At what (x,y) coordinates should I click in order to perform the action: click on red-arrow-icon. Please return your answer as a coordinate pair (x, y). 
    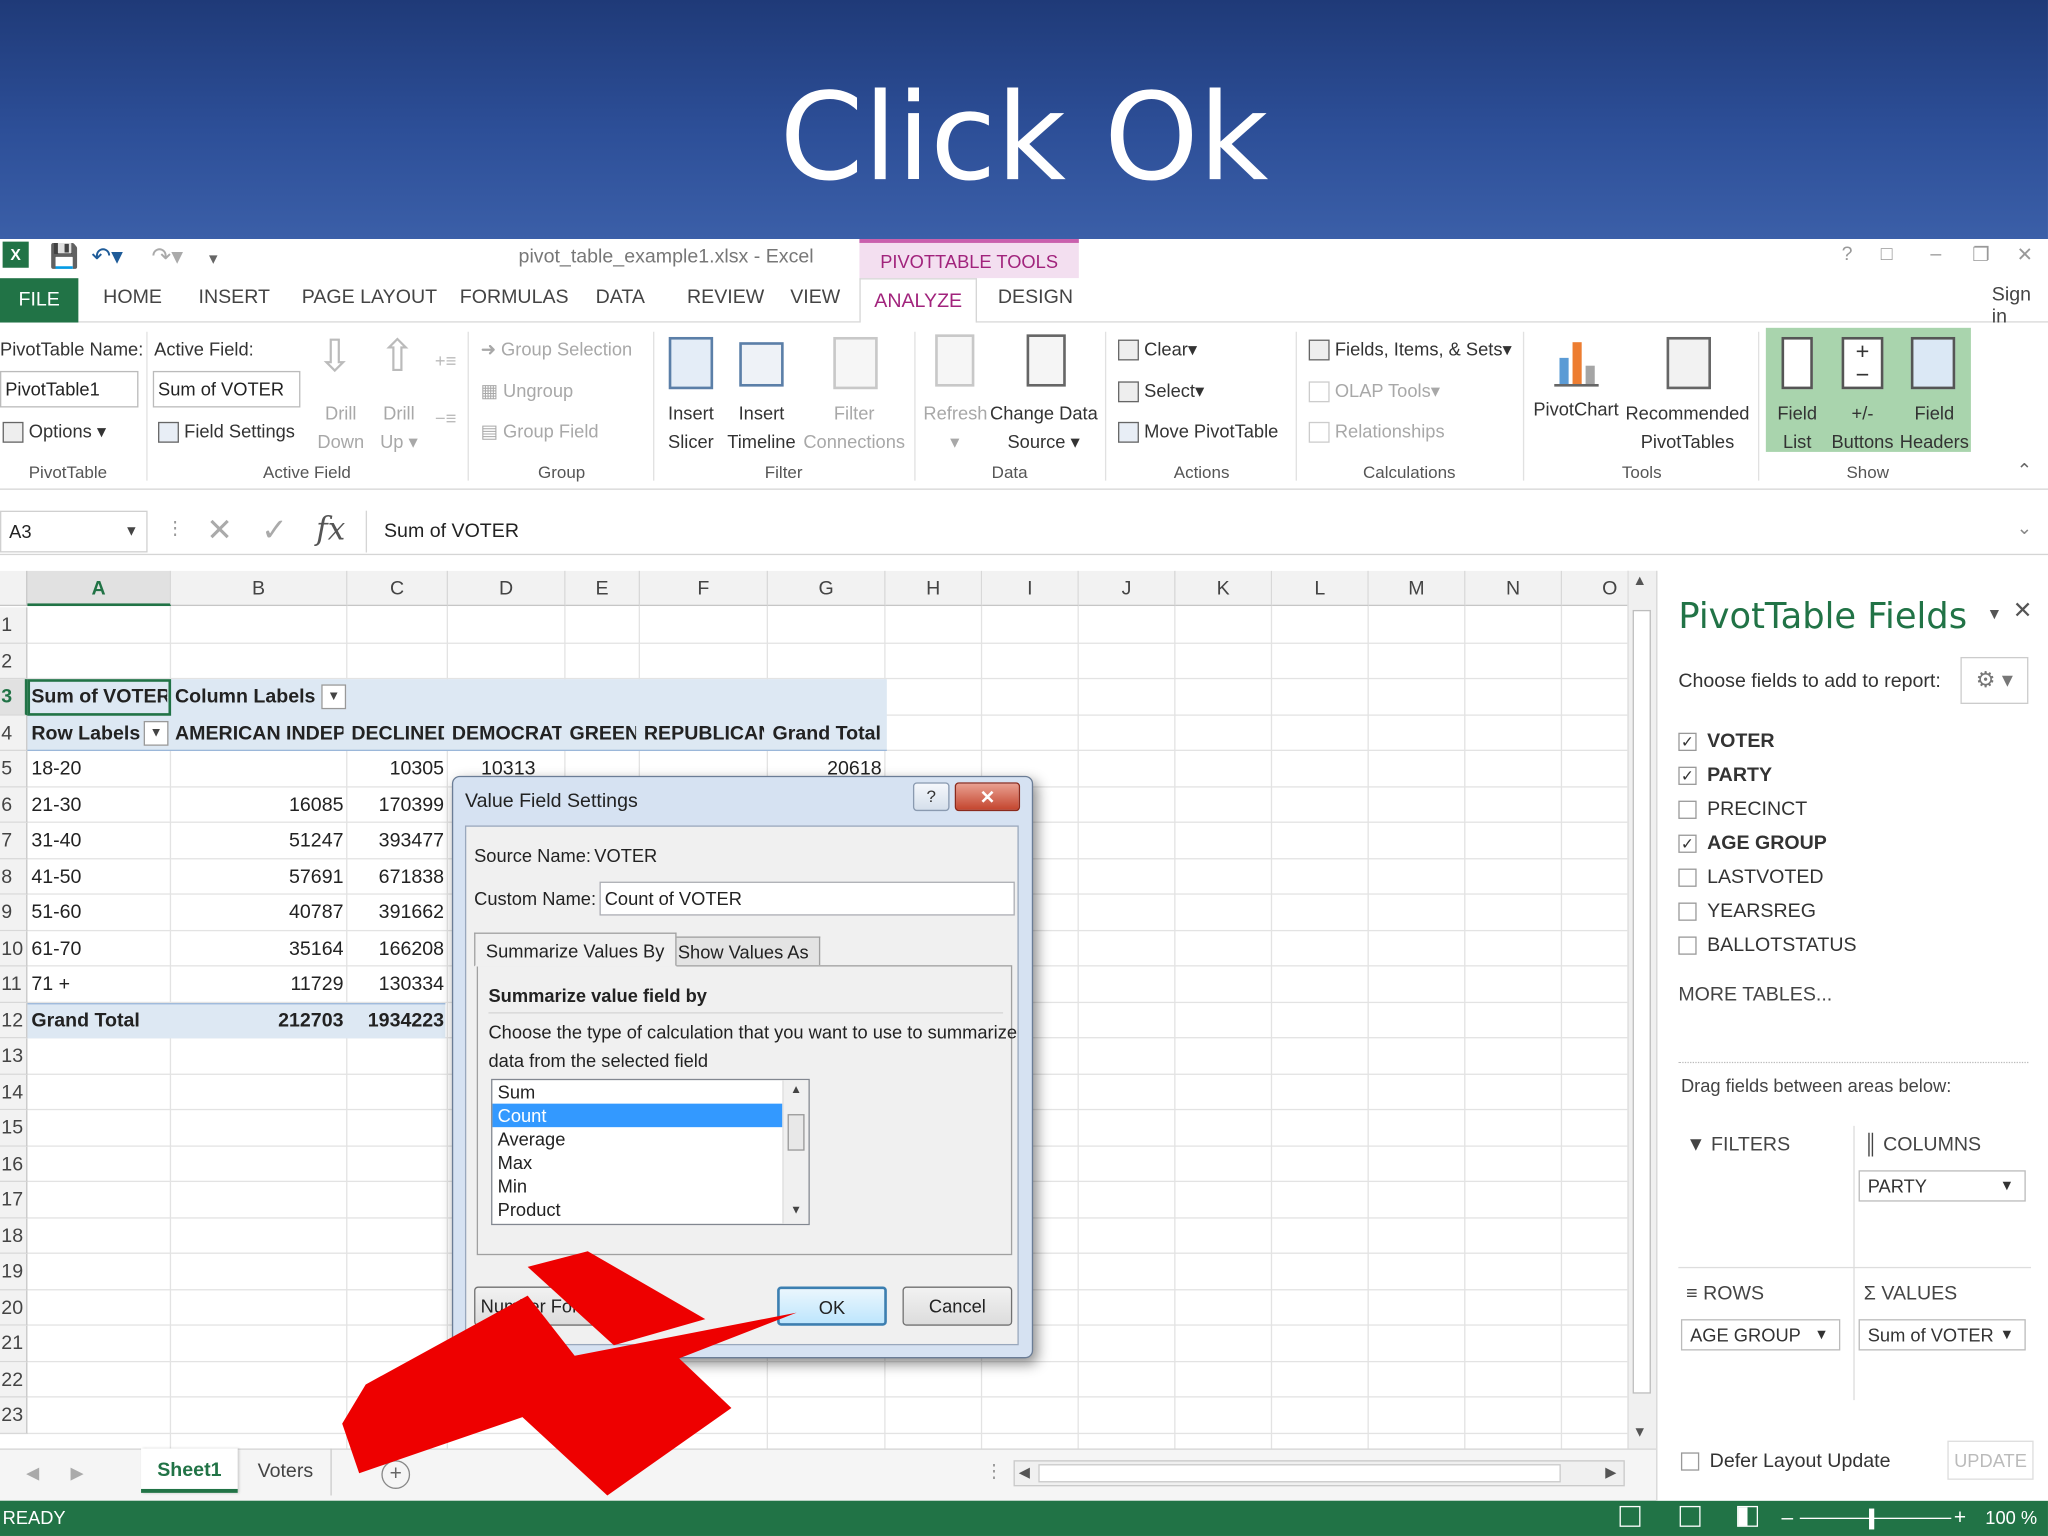
    Looking at the image, I should click on (569, 1395).